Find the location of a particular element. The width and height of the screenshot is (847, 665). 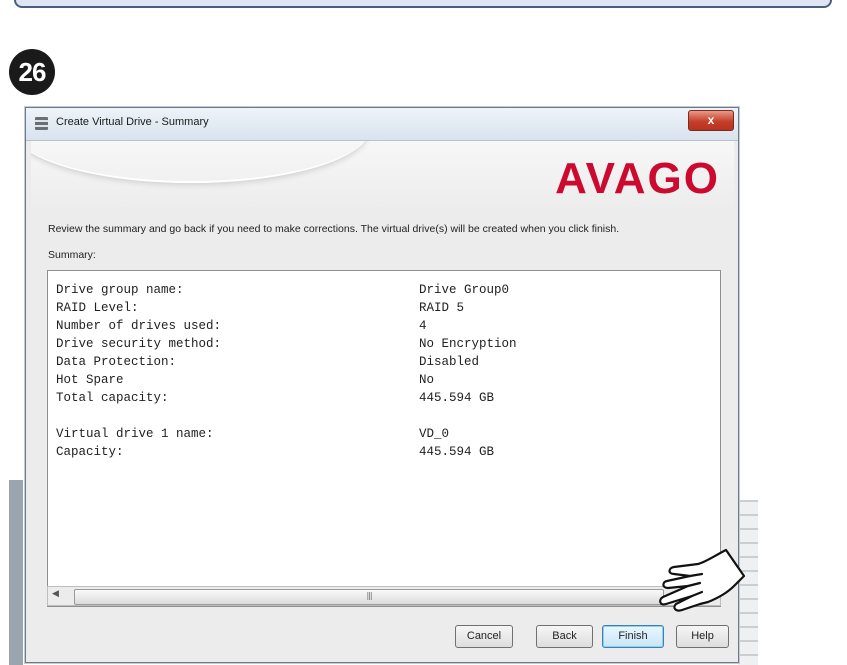

summary-row: Number of drives used: 4 is located at coordinates (286, 326).